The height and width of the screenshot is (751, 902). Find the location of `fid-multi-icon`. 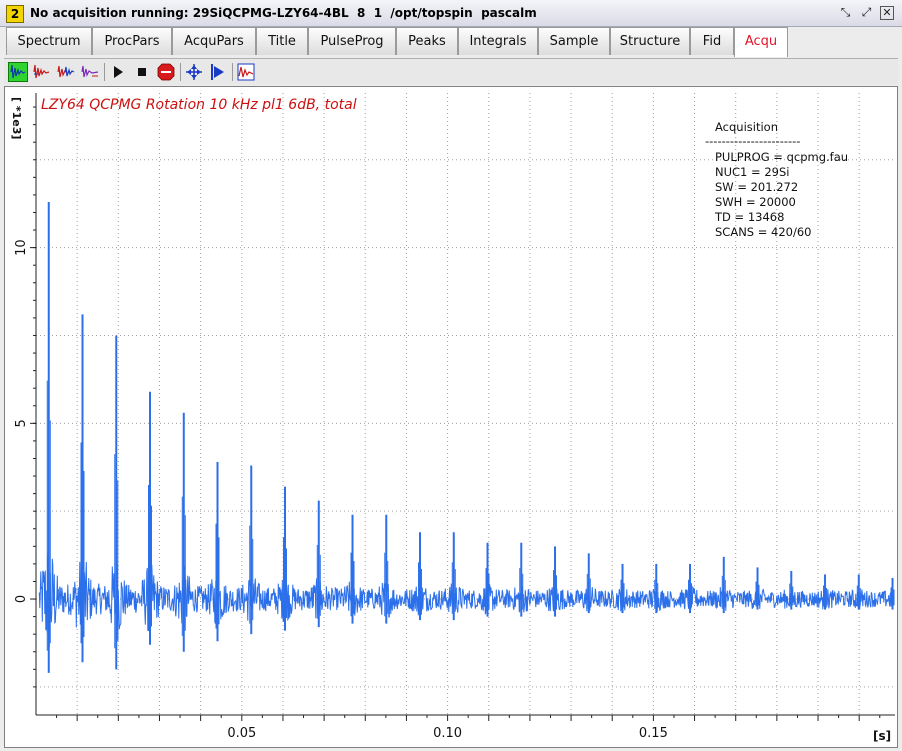

fid-multi-icon is located at coordinates (90, 72).